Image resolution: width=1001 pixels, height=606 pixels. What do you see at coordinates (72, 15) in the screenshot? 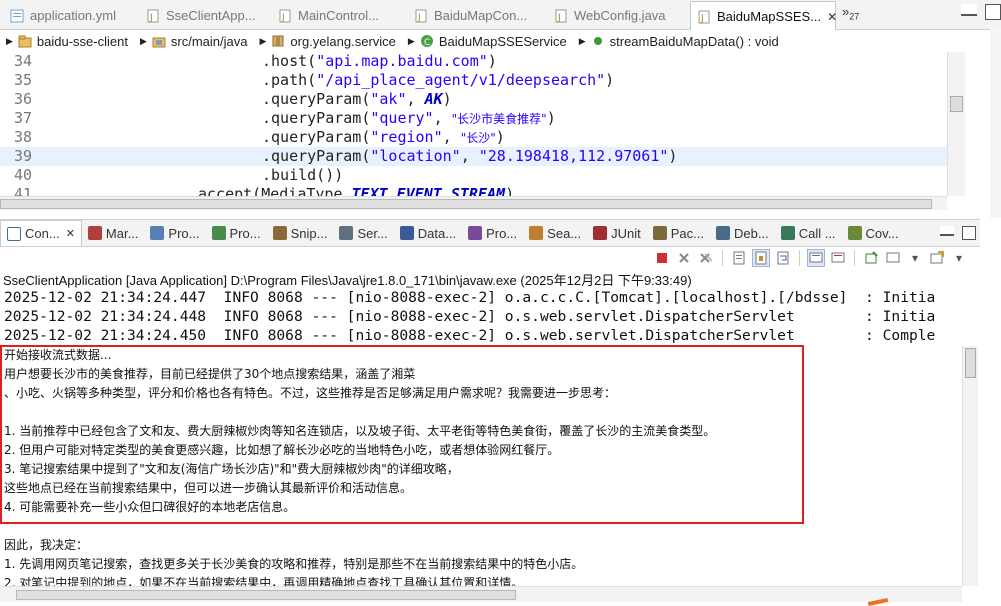
I see `editor-tab-application-yml: application.yml` at bounding box center [72, 15].